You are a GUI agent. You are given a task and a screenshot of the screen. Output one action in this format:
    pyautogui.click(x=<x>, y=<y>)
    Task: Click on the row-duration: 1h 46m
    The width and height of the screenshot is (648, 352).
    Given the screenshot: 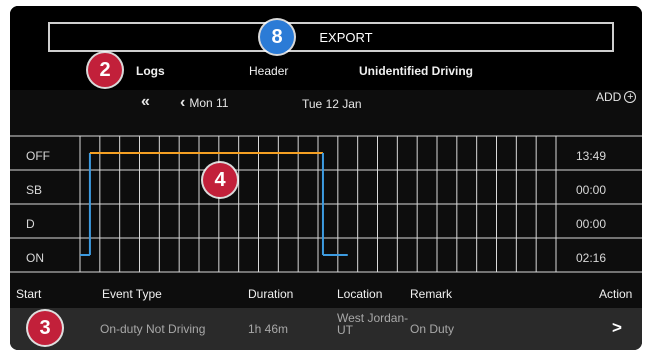 What is the action you would take?
    pyautogui.click(x=268, y=329)
    